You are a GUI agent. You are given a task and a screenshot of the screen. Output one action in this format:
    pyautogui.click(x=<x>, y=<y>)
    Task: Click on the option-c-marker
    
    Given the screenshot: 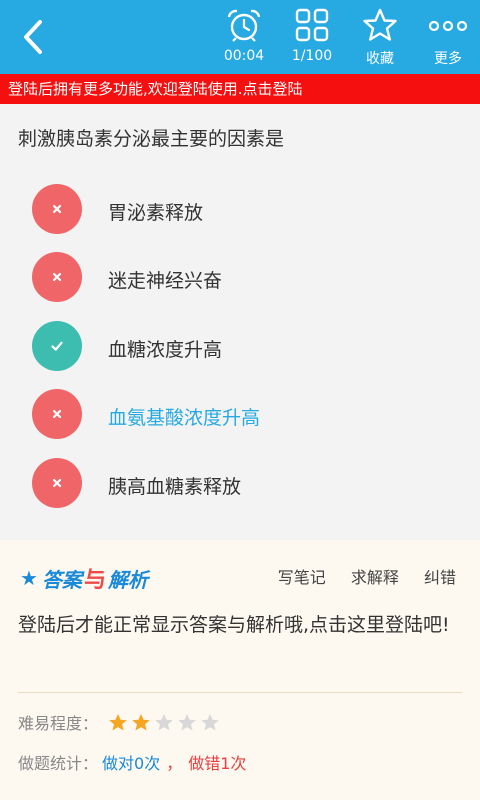 What is the action you would take?
    pyautogui.click(x=57, y=346)
    